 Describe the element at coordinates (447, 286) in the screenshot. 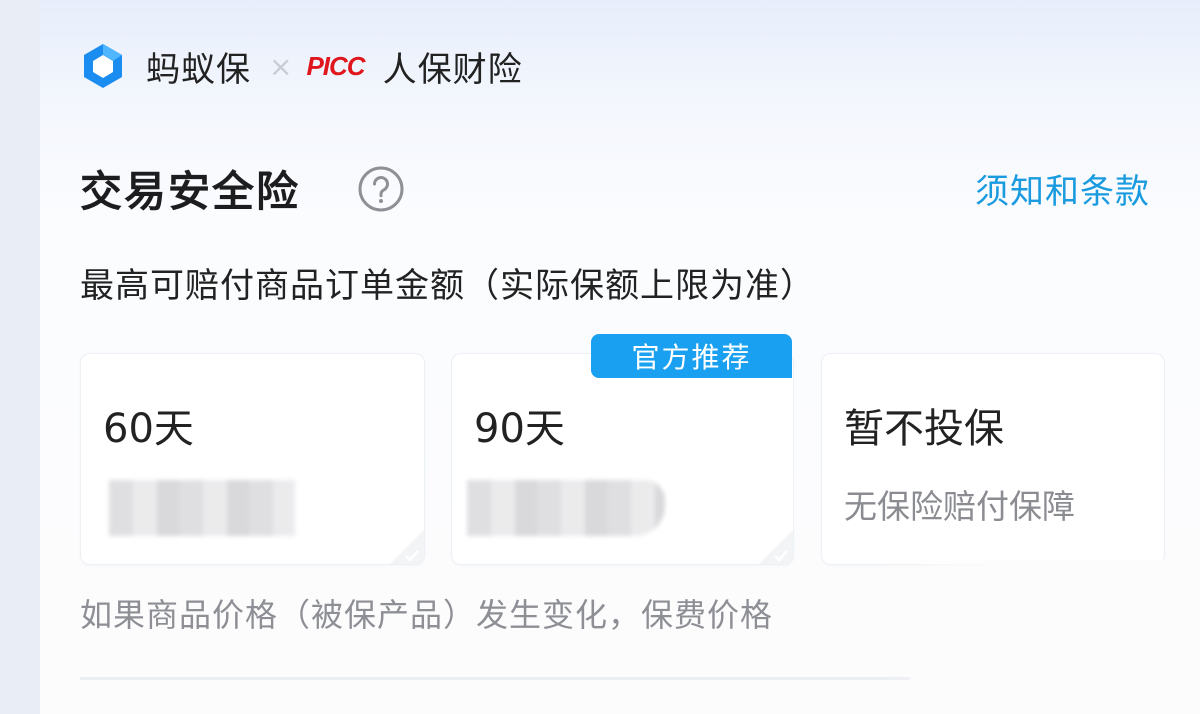

I see `coverage-subtitle: 最高可赔付商品订单金额（实际保额上限为准）` at that location.